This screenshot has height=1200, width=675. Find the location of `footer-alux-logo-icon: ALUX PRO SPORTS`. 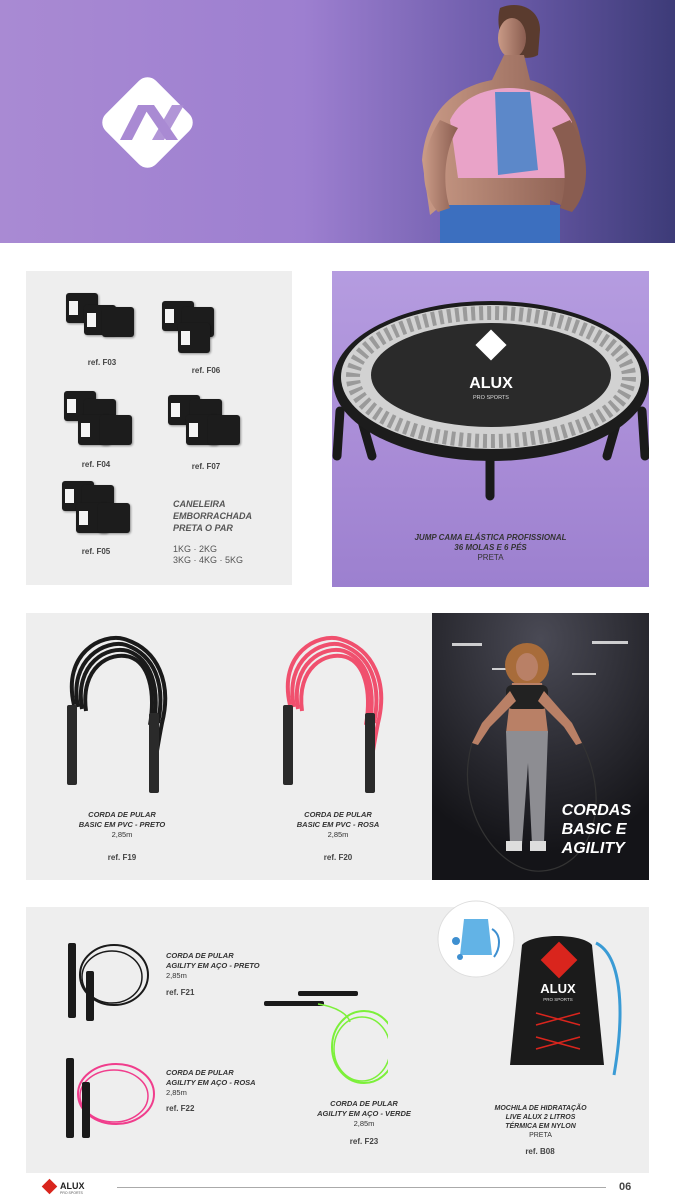

footer-alux-logo-icon: ALUX PRO SPORTS is located at coordinates (63, 1186).